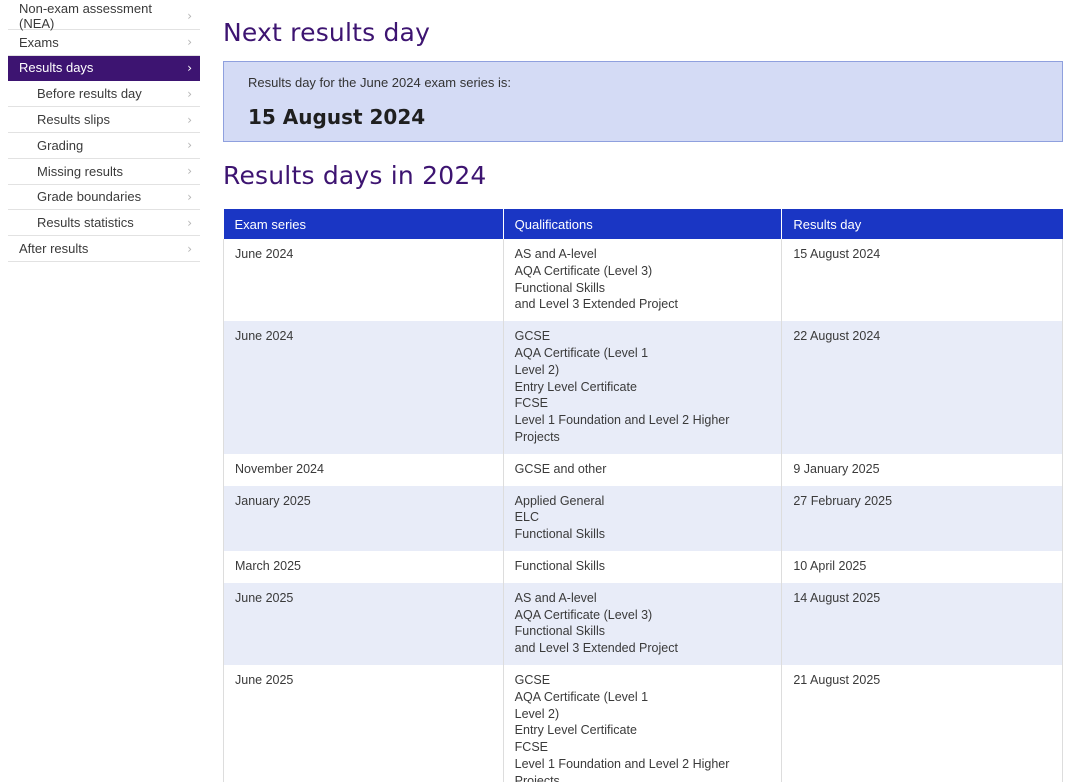  Describe the element at coordinates (104, 146) in the screenshot. I see `sidebar-item-grading: Grading ›` at that location.